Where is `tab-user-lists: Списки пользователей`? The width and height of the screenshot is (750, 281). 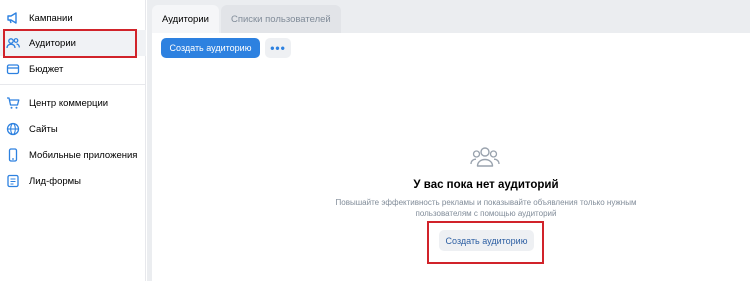 tab-user-lists: Списки пользователей is located at coordinates (280, 19).